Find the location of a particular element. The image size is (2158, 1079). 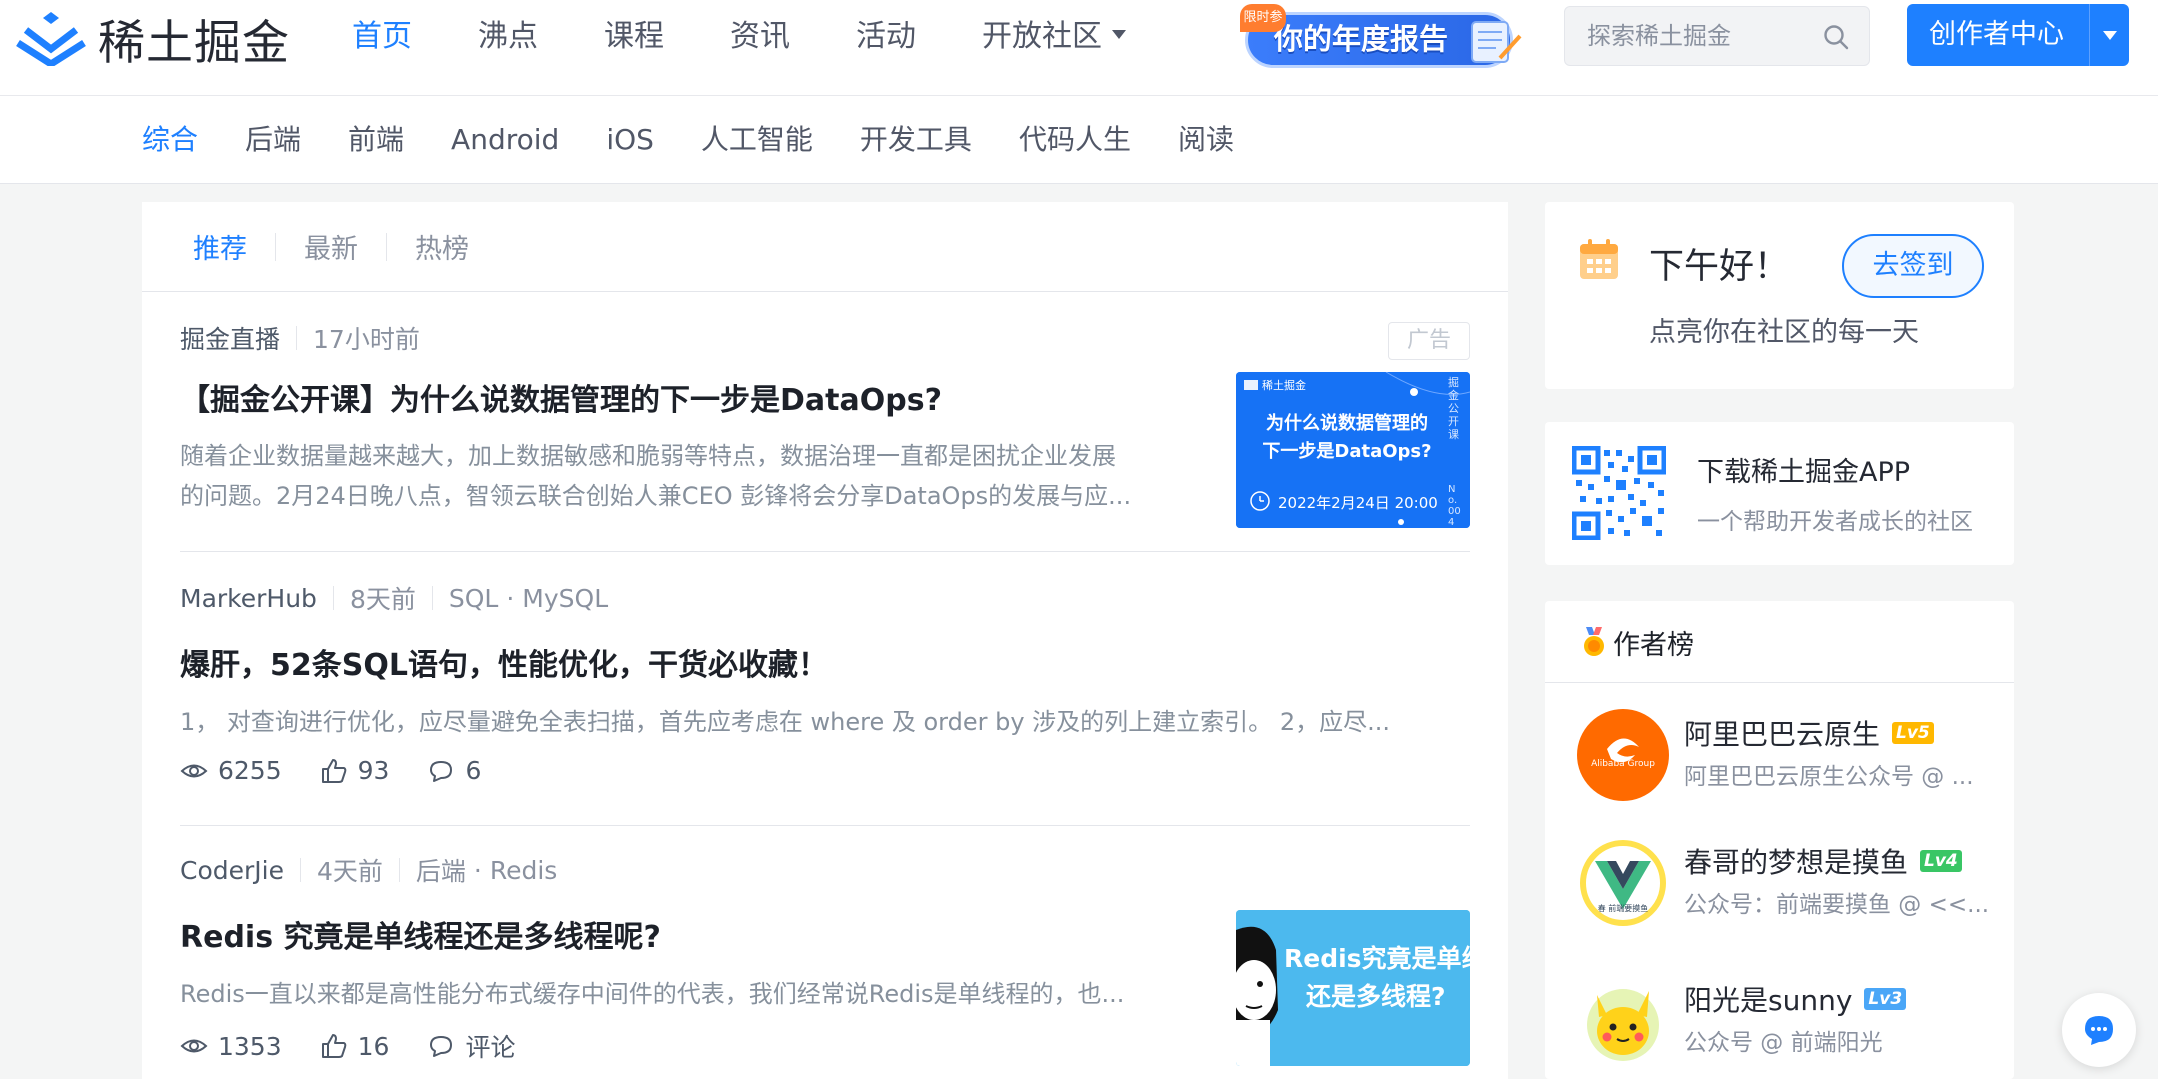

entry-title: 爆肝，52条SQL语句，性能优化，干货必收藏！ is located at coordinates (504, 662).